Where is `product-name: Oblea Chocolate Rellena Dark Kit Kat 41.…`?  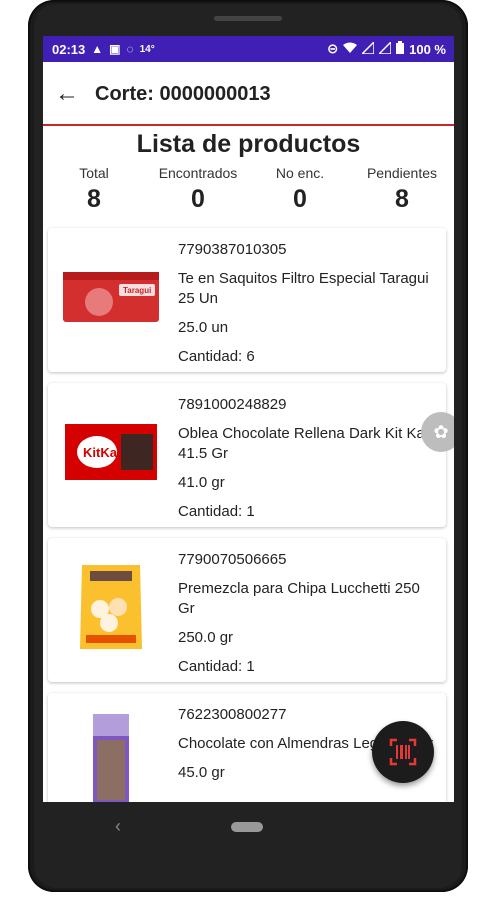 product-name: Oblea Chocolate Rellena Dark Kit Kat 41.… is located at coordinates (303, 443).